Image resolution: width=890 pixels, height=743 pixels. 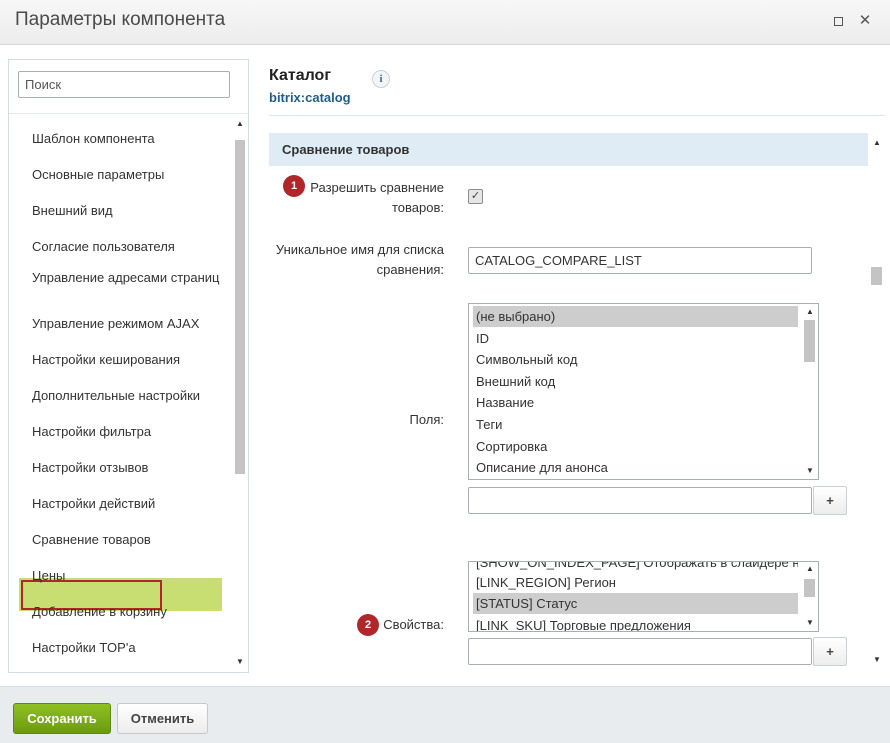 I want to click on properties-label: Свойства:, so click(x=413, y=624).